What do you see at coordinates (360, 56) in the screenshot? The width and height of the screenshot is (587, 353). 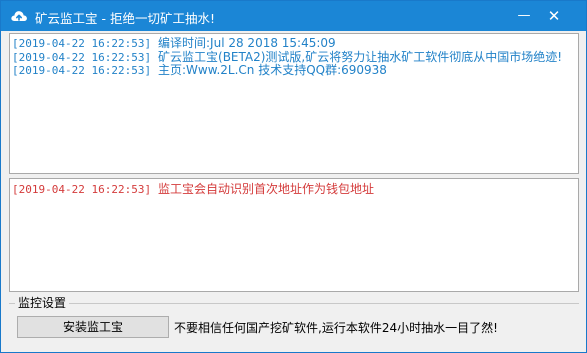 I see `log-message: 矿云监工宝(BETA2)测试版,矿云将努力让抽水矿工软件彻底从中国市场绝迹!` at bounding box center [360, 56].